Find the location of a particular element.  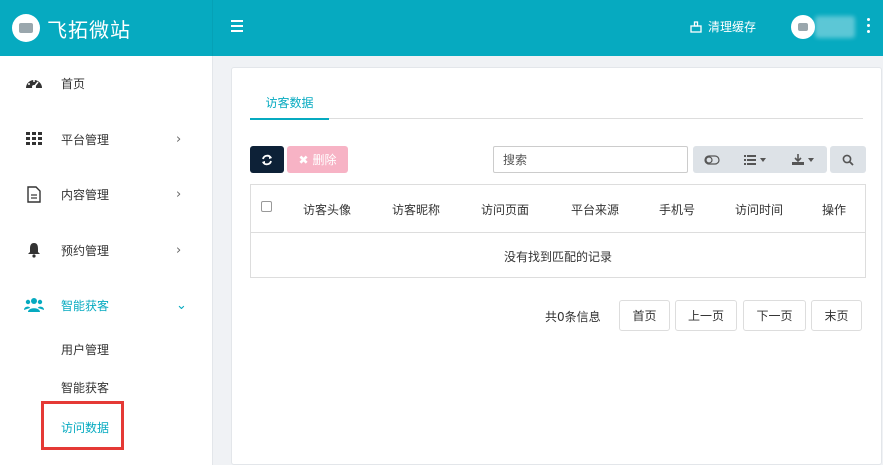

refresh-icon is located at coordinates (267, 159).